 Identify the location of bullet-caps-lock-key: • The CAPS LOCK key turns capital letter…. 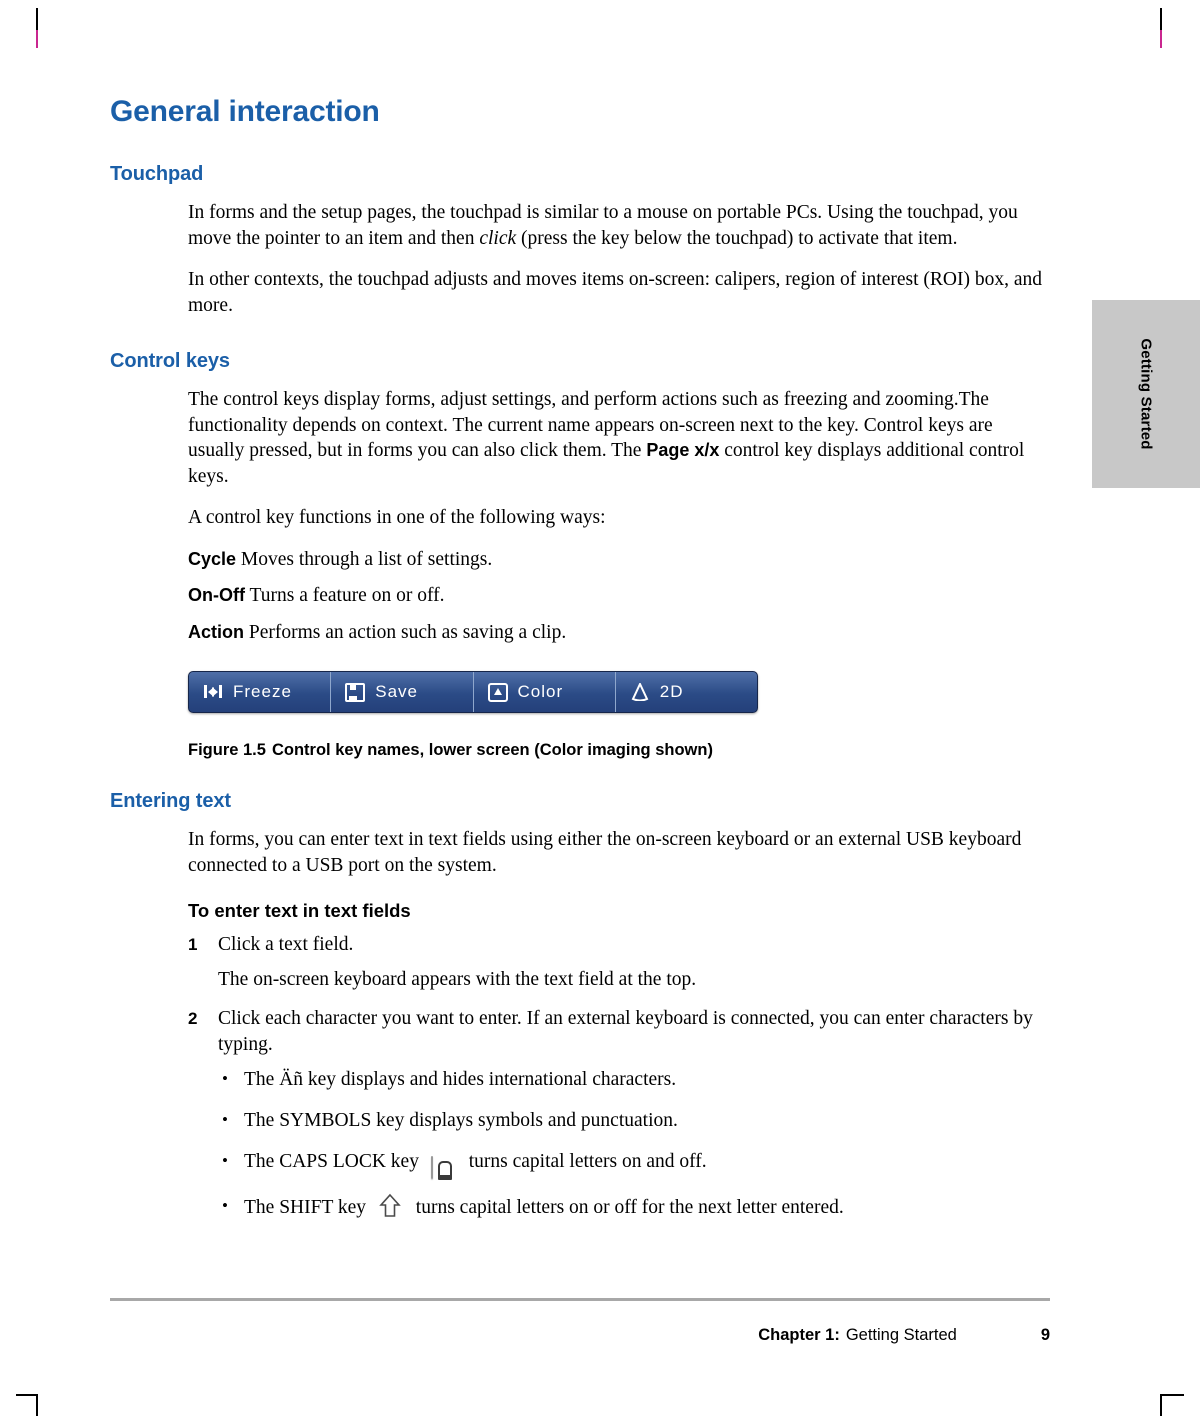
(580, 1164).